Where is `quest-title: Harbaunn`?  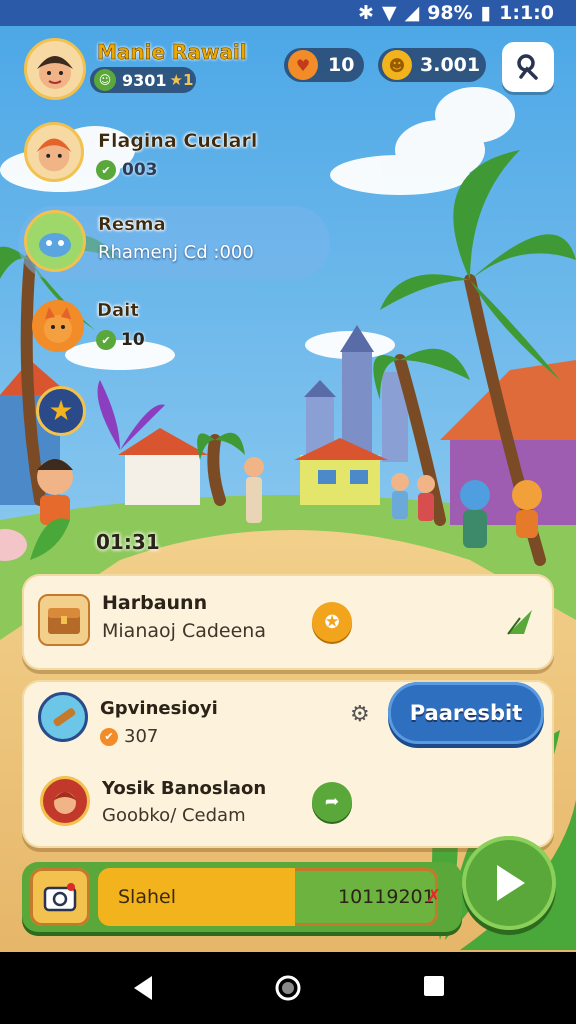
quest-title: Harbaunn is located at coordinates (155, 603).